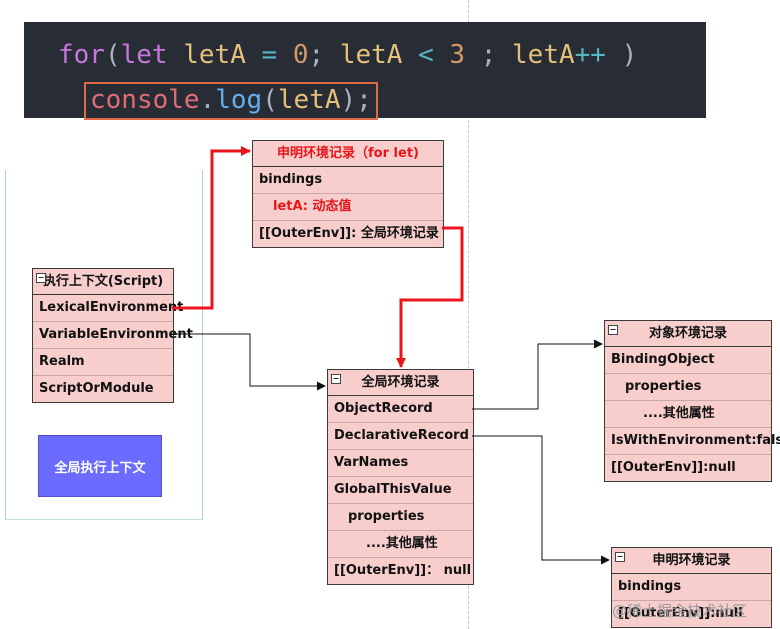 This screenshot has width=780, height=629. Describe the element at coordinates (541, 500) in the screenshot. I see `arrow-declarative-record` at that location.